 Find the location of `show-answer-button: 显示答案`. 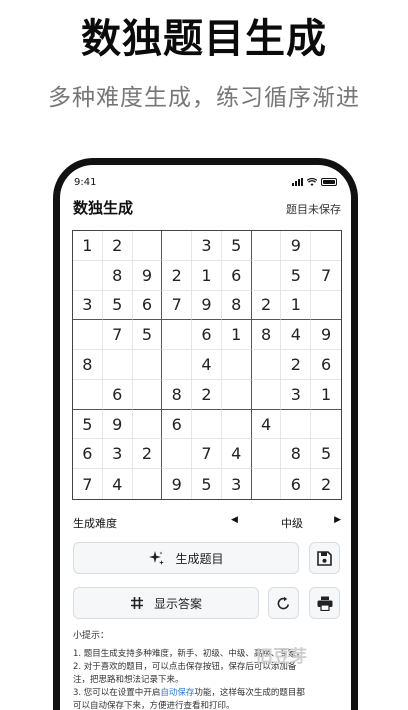

show-answer-button: 显示答案 is located at coordinates (166, 603).